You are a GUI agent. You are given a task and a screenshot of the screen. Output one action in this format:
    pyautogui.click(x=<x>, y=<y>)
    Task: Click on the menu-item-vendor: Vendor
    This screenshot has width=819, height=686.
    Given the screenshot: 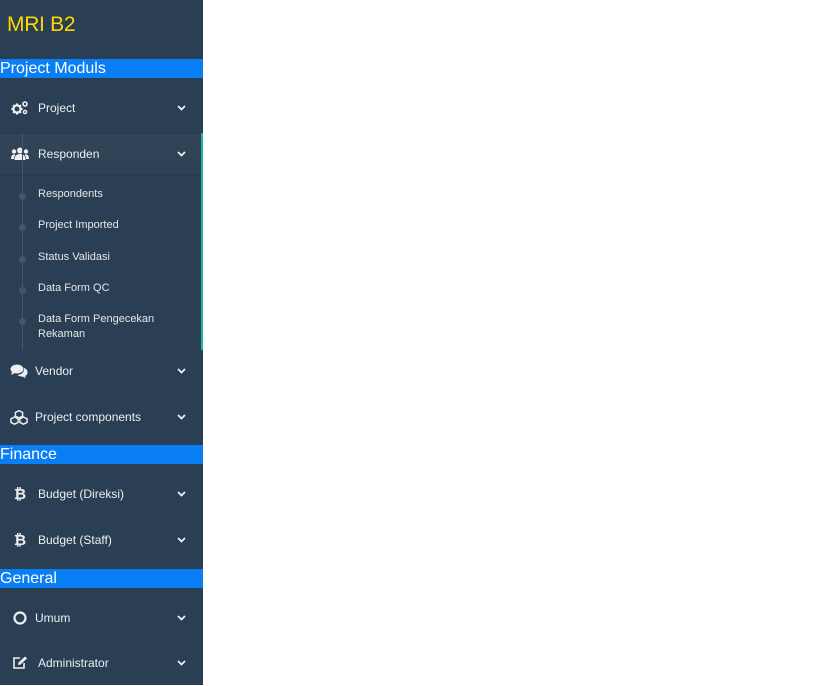 What is the action you would take?
    pyautogui.click(x=101, y=371)
    